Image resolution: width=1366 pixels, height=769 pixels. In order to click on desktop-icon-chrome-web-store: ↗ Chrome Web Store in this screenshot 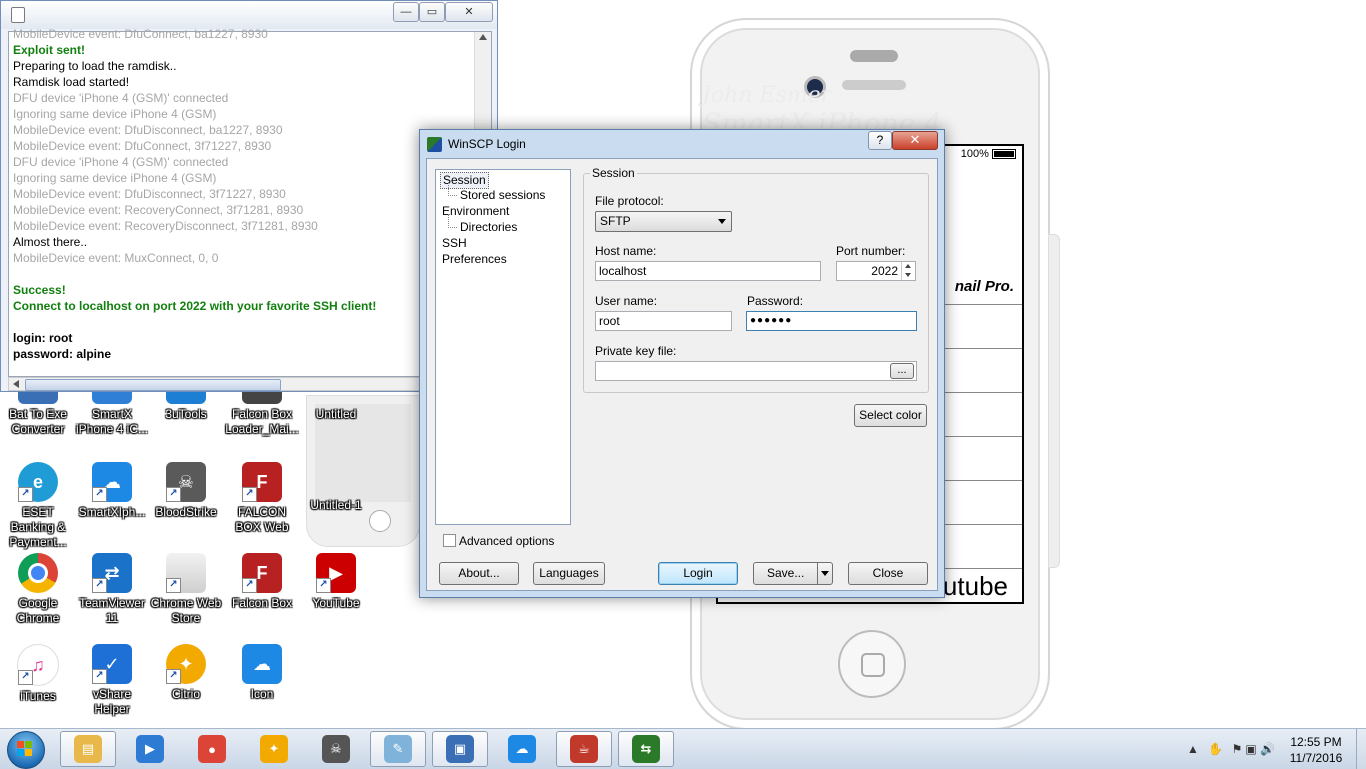, I will do `click(186, 589)`.